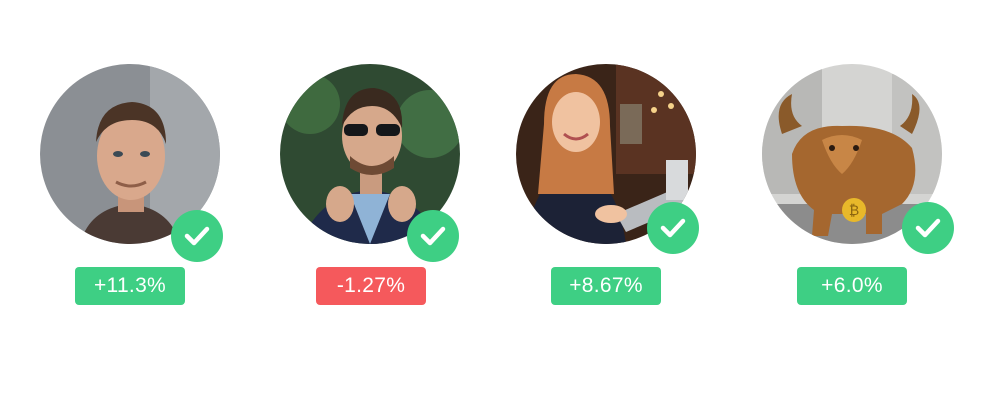  What do you see at coordinates (130, 286) in the screenshot?
I see `change-badge: +11.3%` at bounding box center [130, 286].